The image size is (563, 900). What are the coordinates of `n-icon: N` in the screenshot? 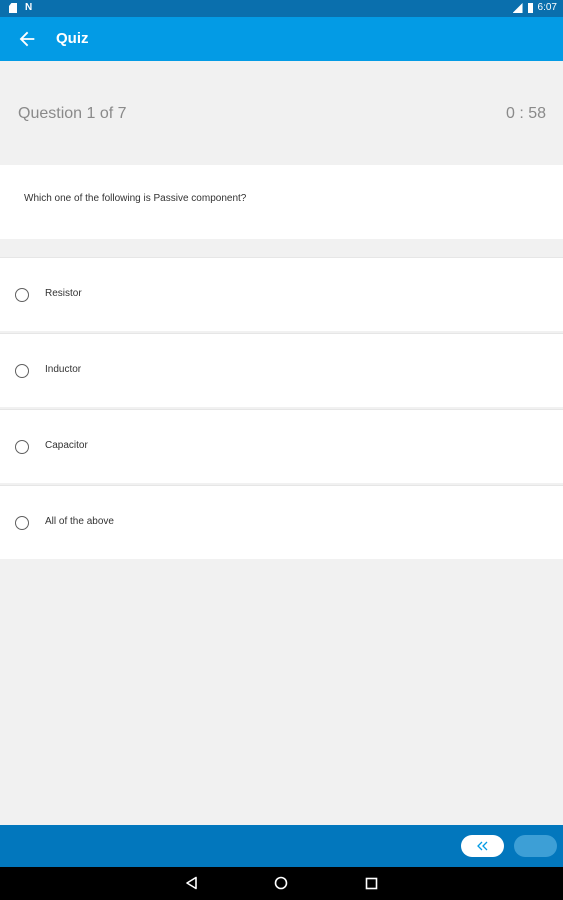 It's located at (29, 7).